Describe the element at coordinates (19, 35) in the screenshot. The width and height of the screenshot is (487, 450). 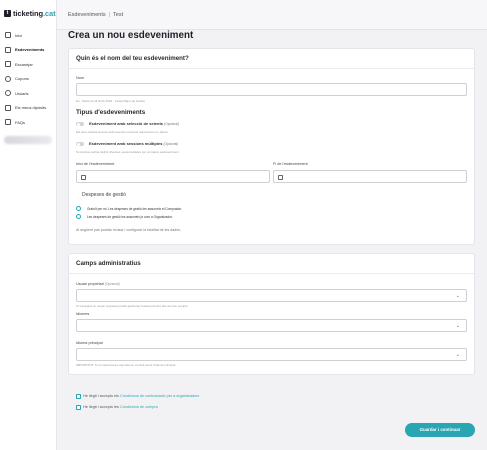
I see `sidebar-item-label: Inici` at that location.